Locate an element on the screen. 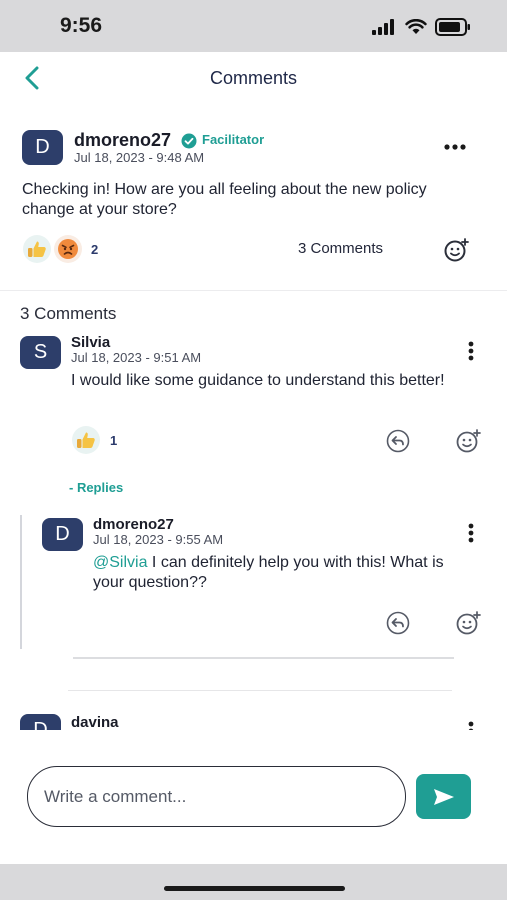 Image resolution: width=507 pixels, height=900 pixels. comment-divider is located at coordinates (260, 690).